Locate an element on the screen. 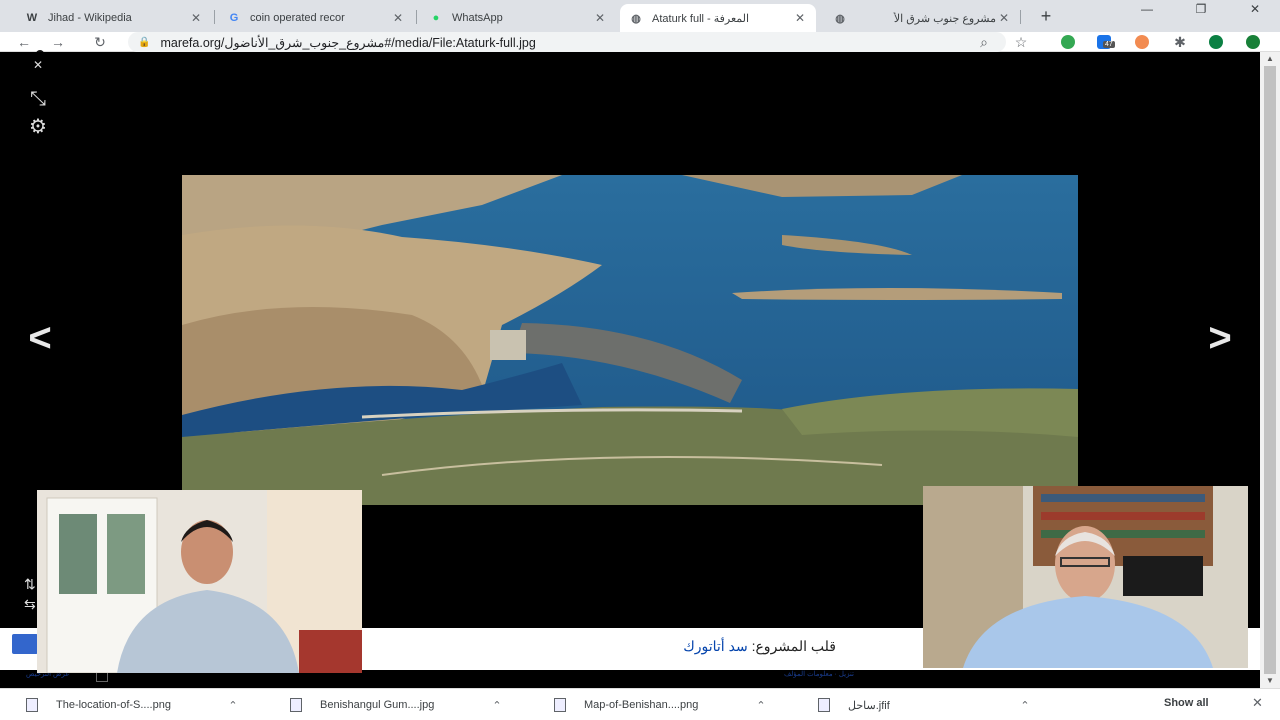 The image size is (1280, 720). download-author-link: تنزيل · معلومات المؤلف is located at coordinates (819, 674).